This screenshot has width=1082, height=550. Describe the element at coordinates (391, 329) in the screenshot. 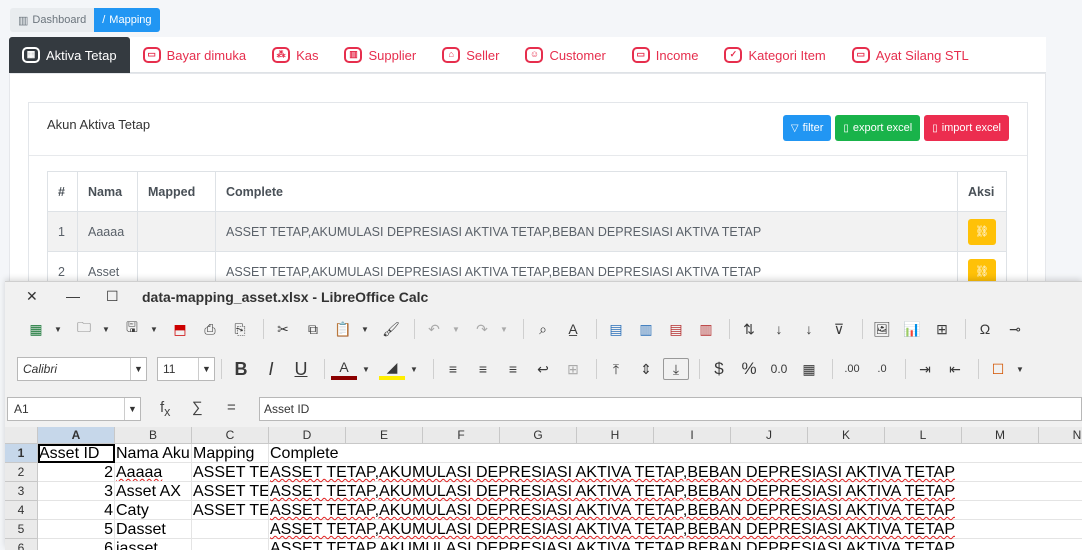

I see `clone-formatting-icon: 🖌` at that location.